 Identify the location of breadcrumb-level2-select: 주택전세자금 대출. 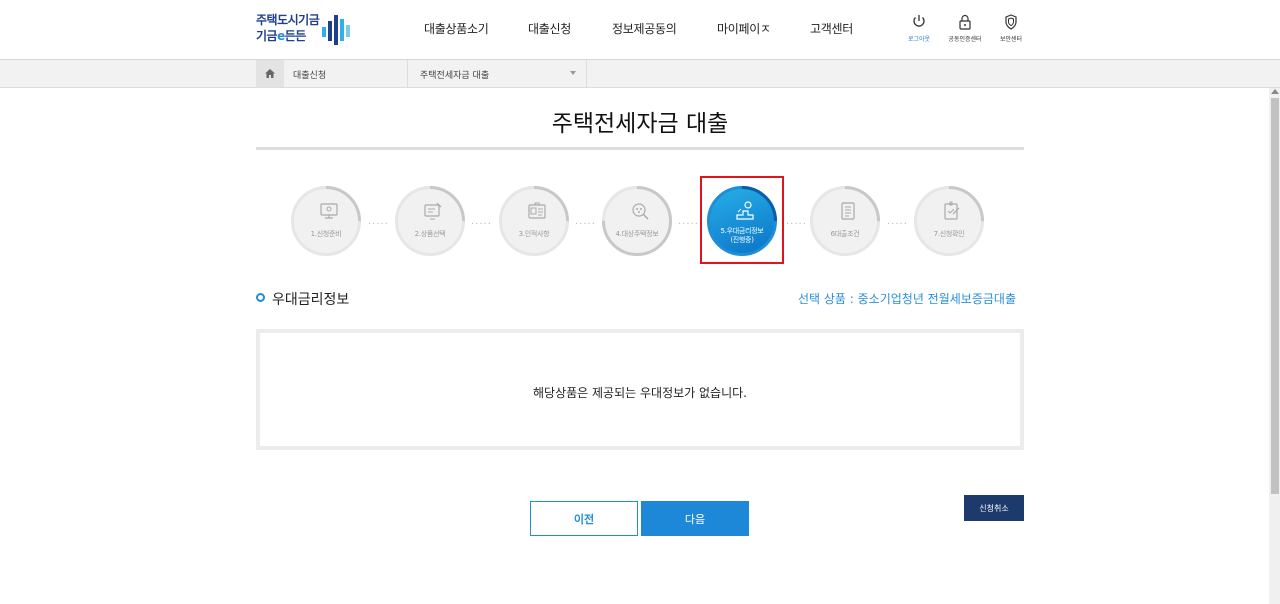
(497, 73).